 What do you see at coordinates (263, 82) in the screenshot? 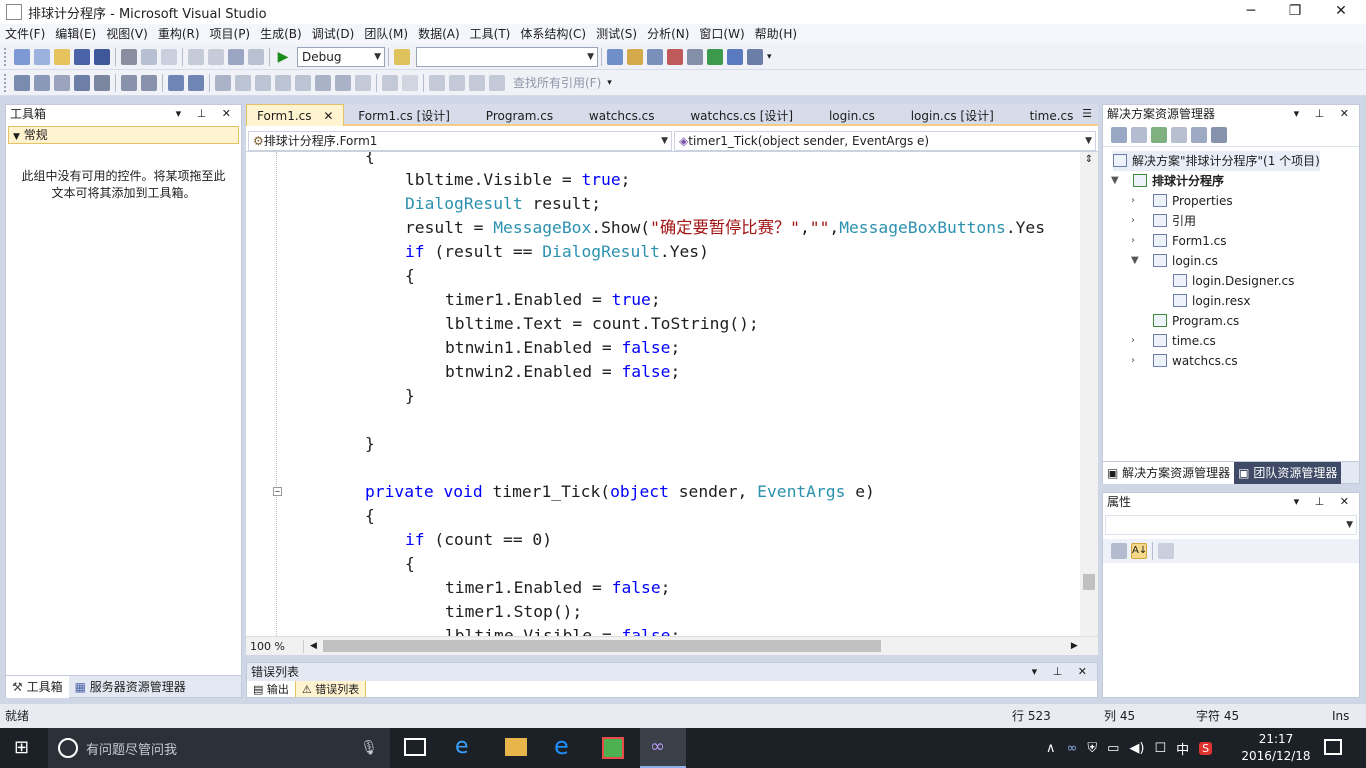
I see `bookmark-next-icon` at bounding box center [263, 82].